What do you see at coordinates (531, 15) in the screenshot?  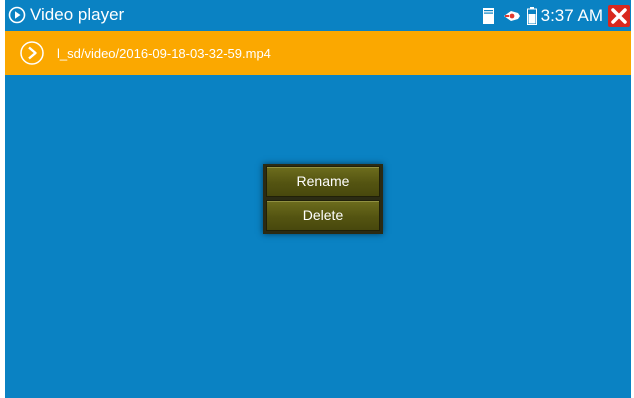 I see `battery-icon` at bounding box center [531, 15].